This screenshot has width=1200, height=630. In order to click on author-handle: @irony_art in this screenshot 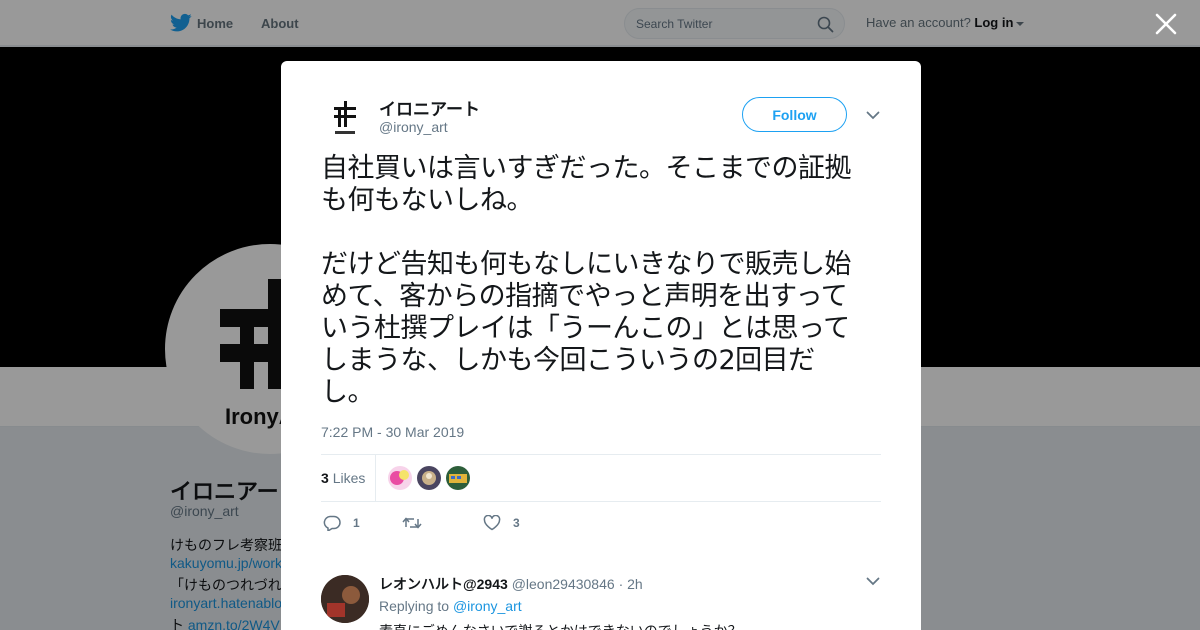, I will do `click(413, 127)`.